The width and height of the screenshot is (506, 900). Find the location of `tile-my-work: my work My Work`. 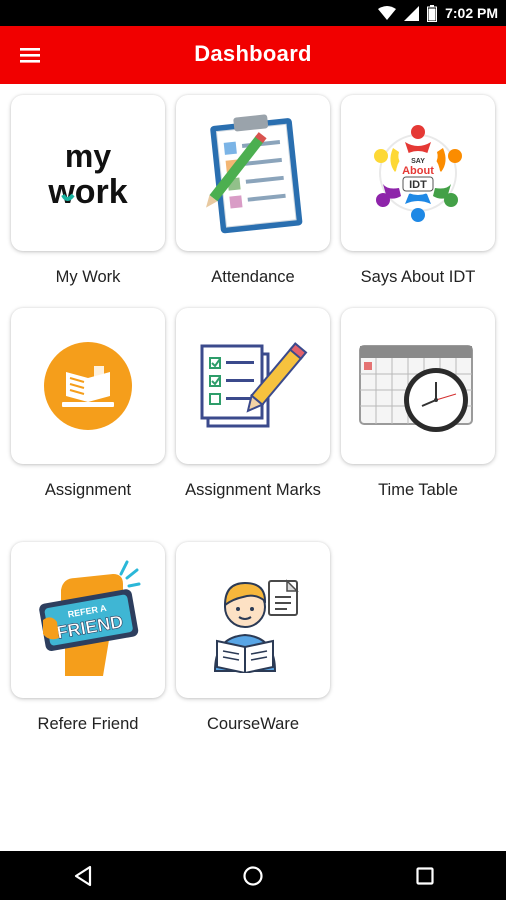

tile-my-work: my work My Work is located at coordinates (89, 191).